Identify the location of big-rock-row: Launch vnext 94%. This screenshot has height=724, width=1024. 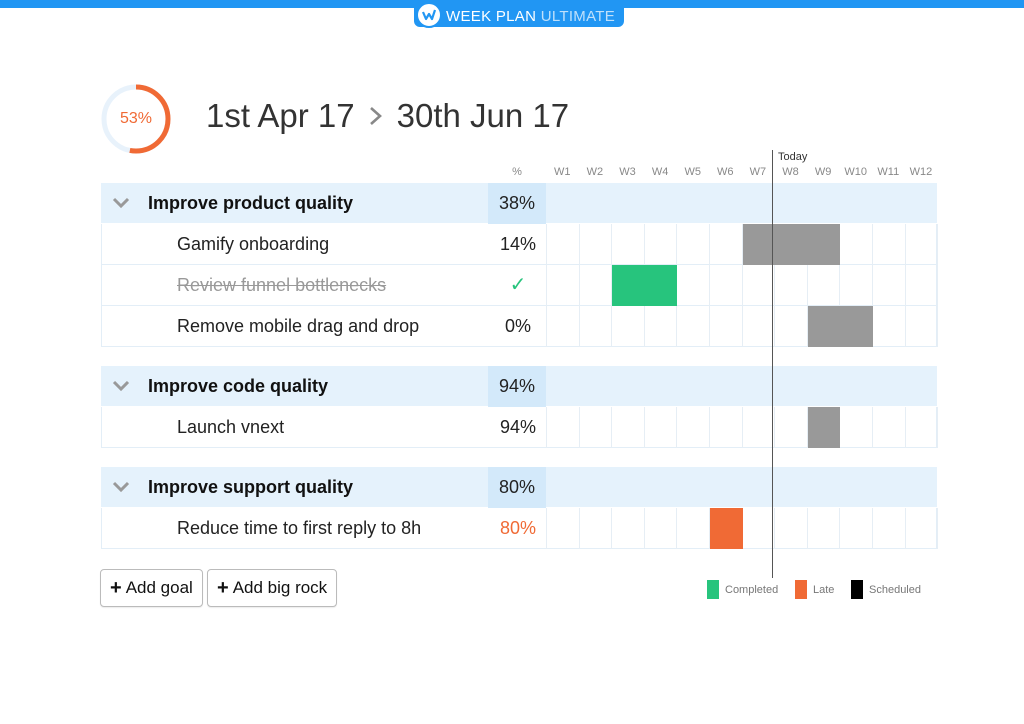
(520, 427).